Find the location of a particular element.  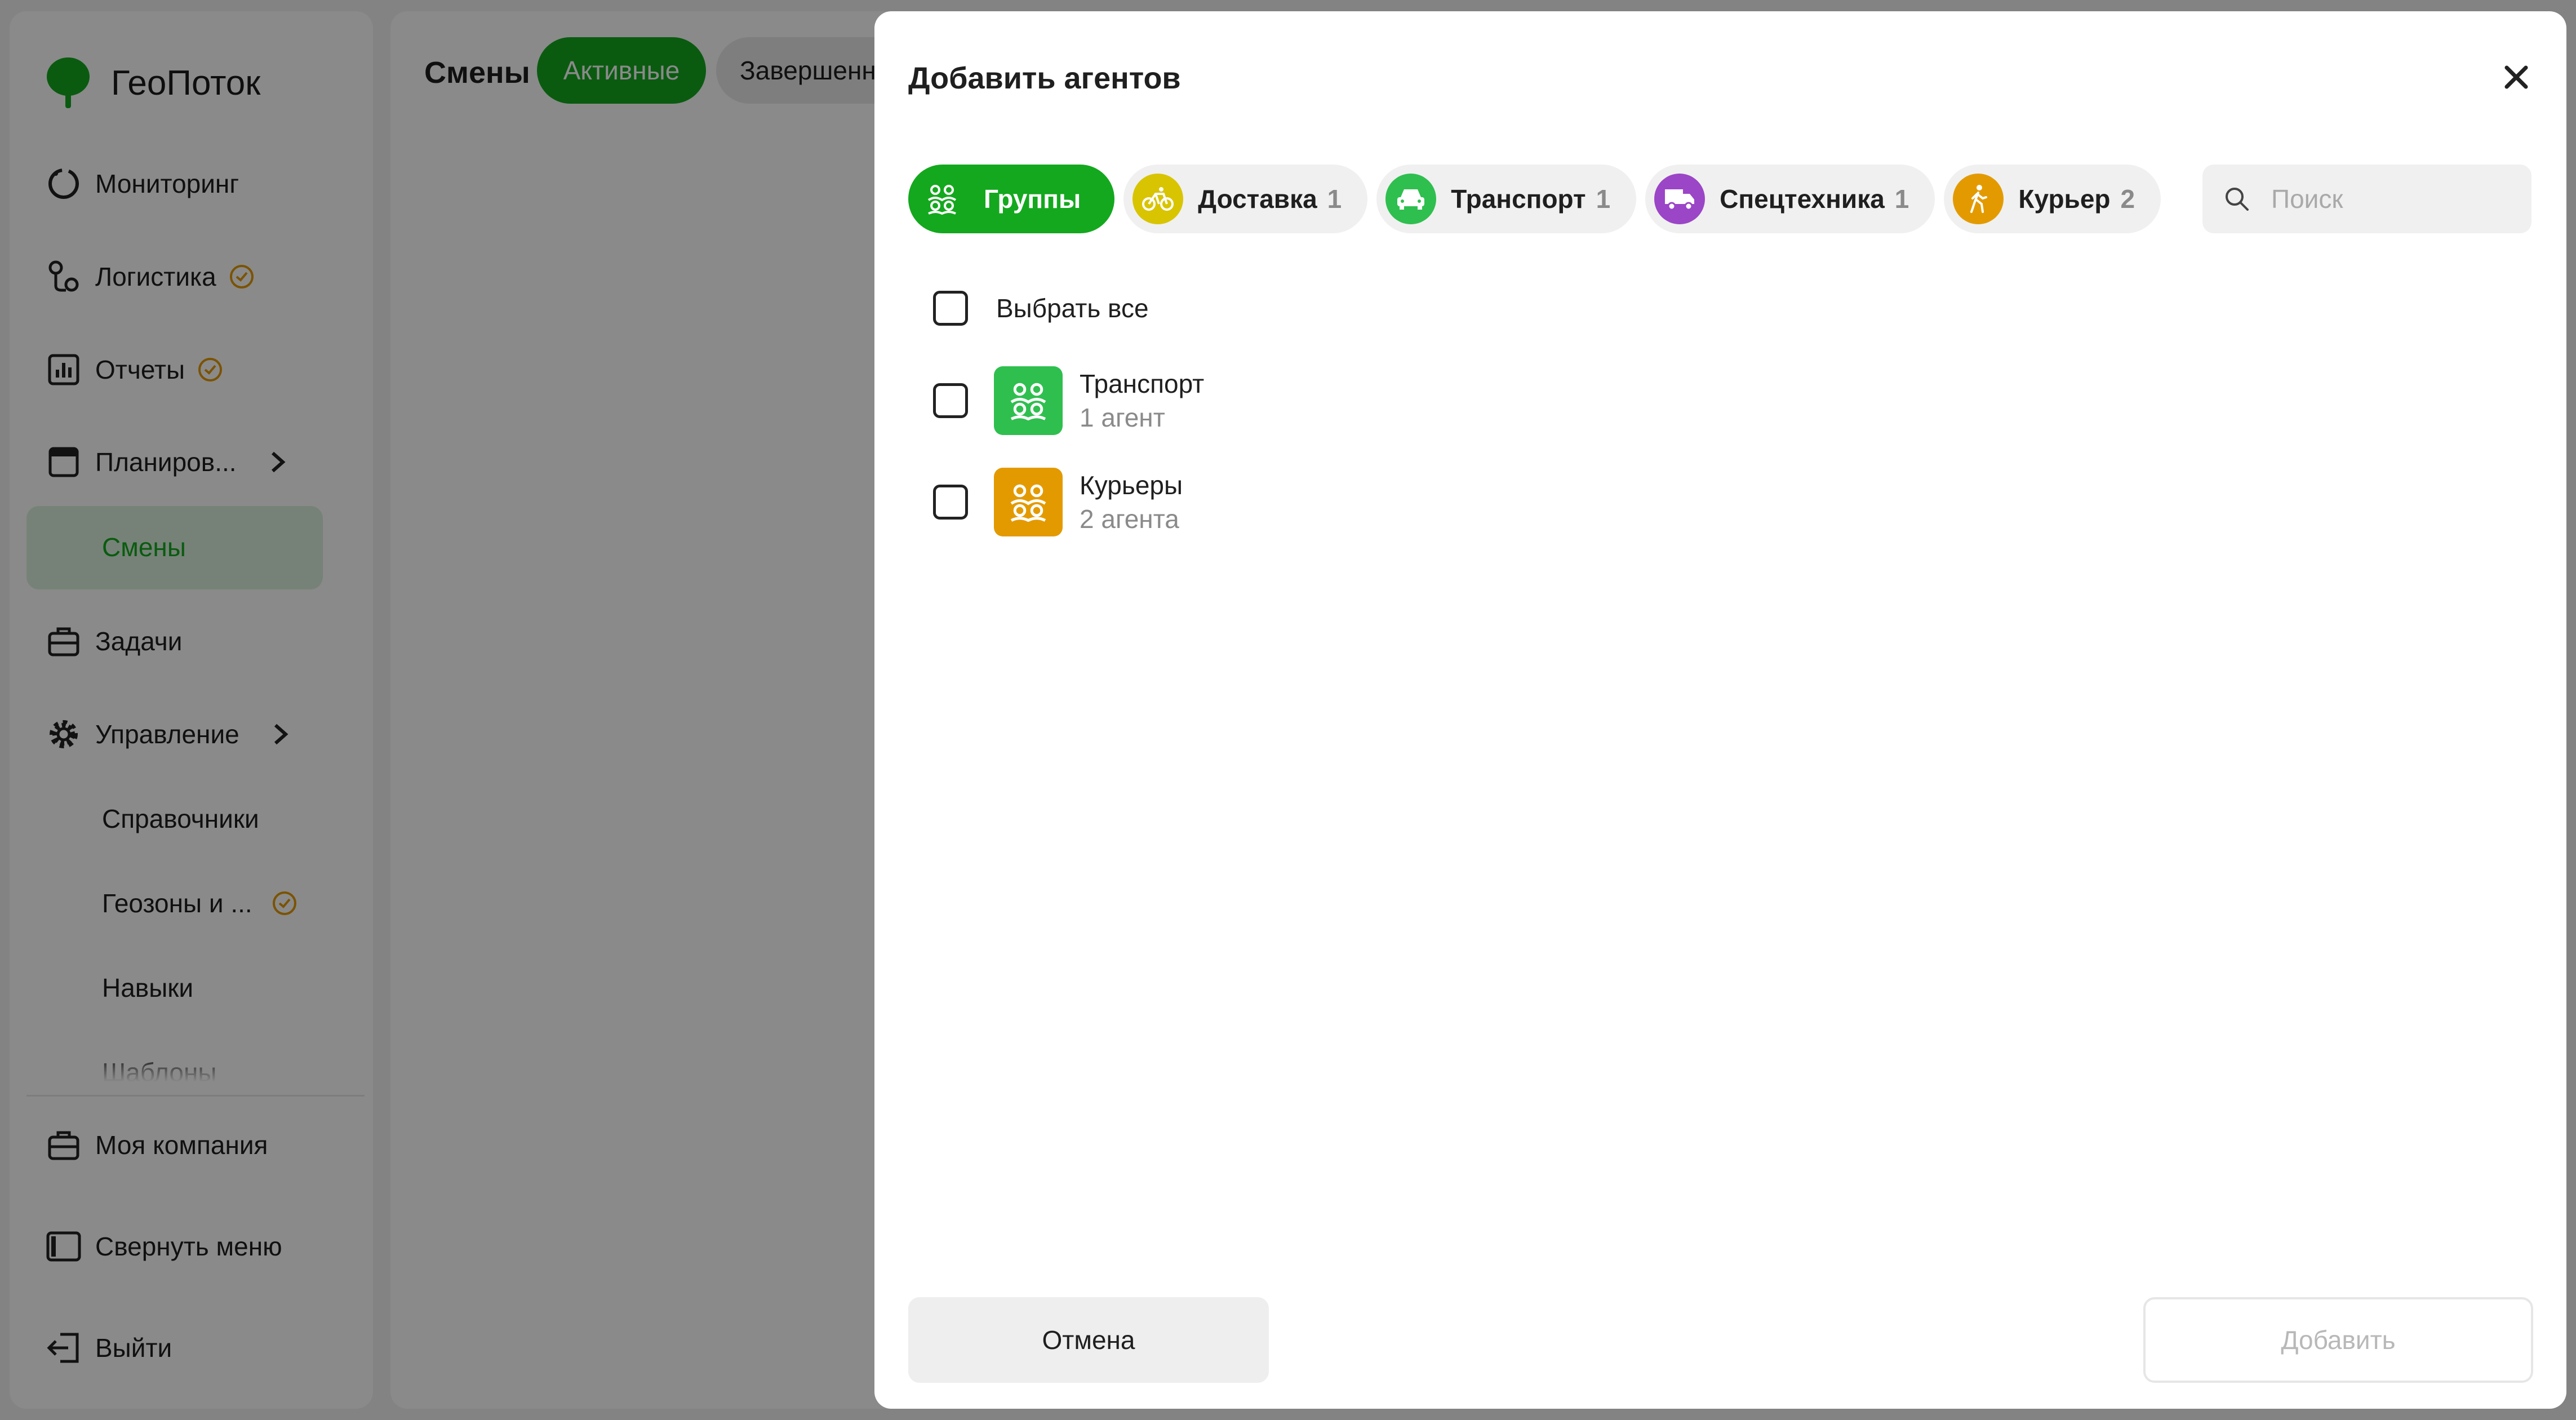

group-agent-count: 2 агента is located at coordinates (1129, 519).